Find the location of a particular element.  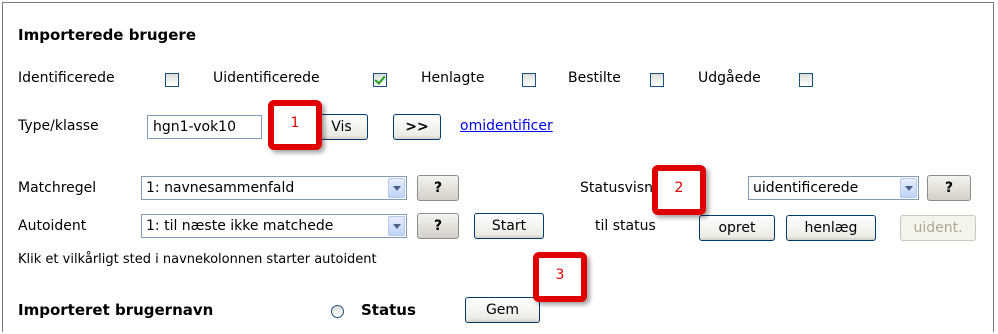

status-header: Status is located at coordinates (388, 310).